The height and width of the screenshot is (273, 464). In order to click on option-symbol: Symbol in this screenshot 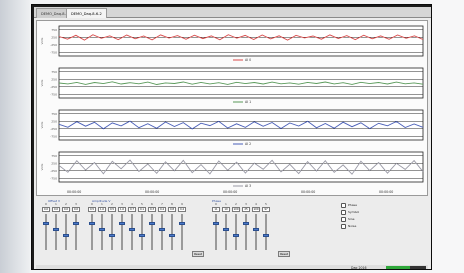, I will do `click(350, 212)`.